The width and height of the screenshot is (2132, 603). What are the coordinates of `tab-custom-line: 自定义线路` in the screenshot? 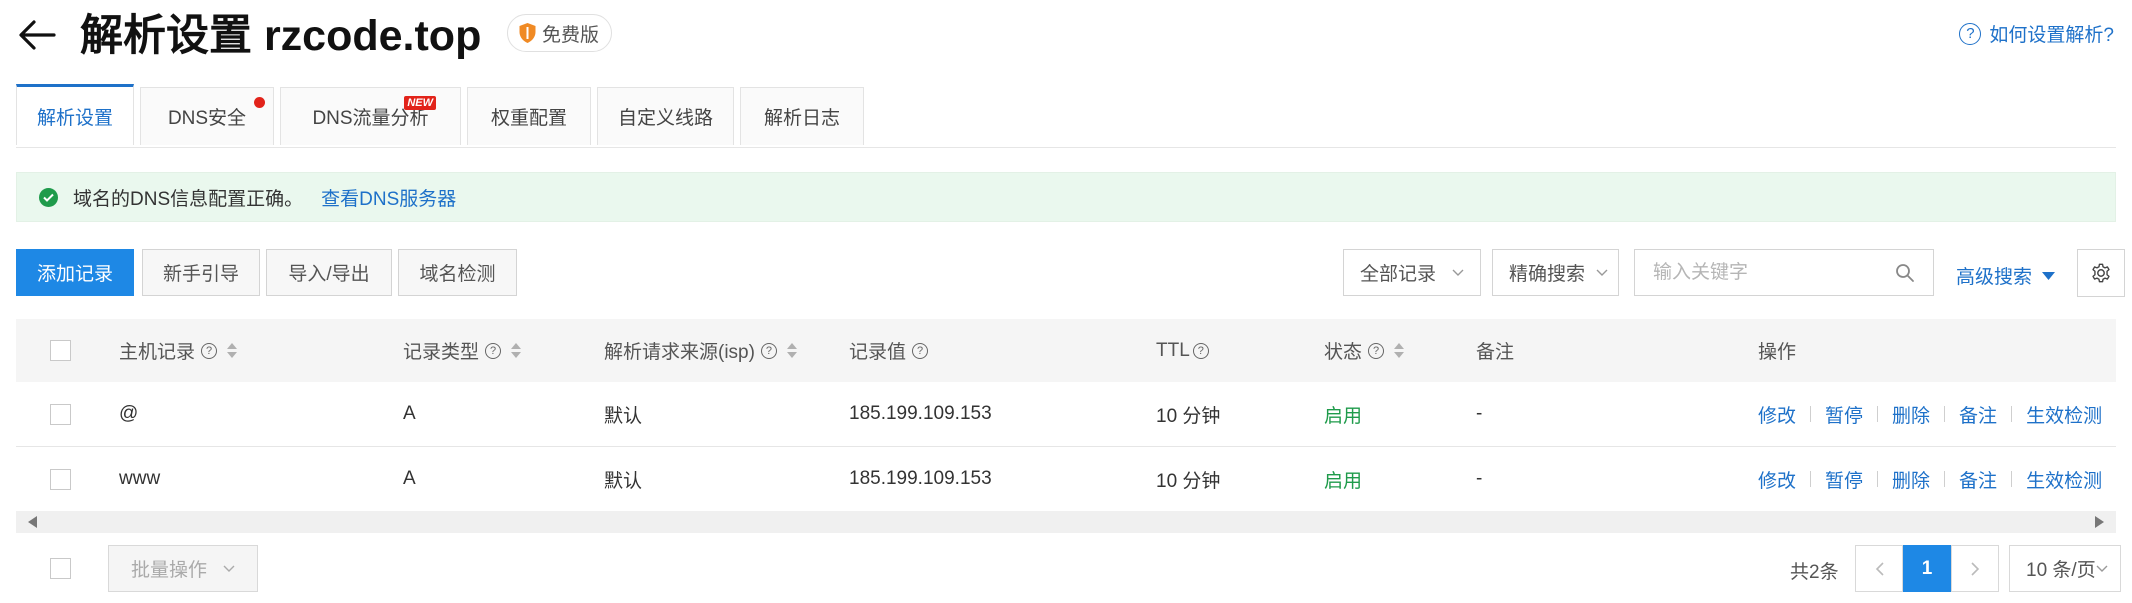 It's located at (665, 116).